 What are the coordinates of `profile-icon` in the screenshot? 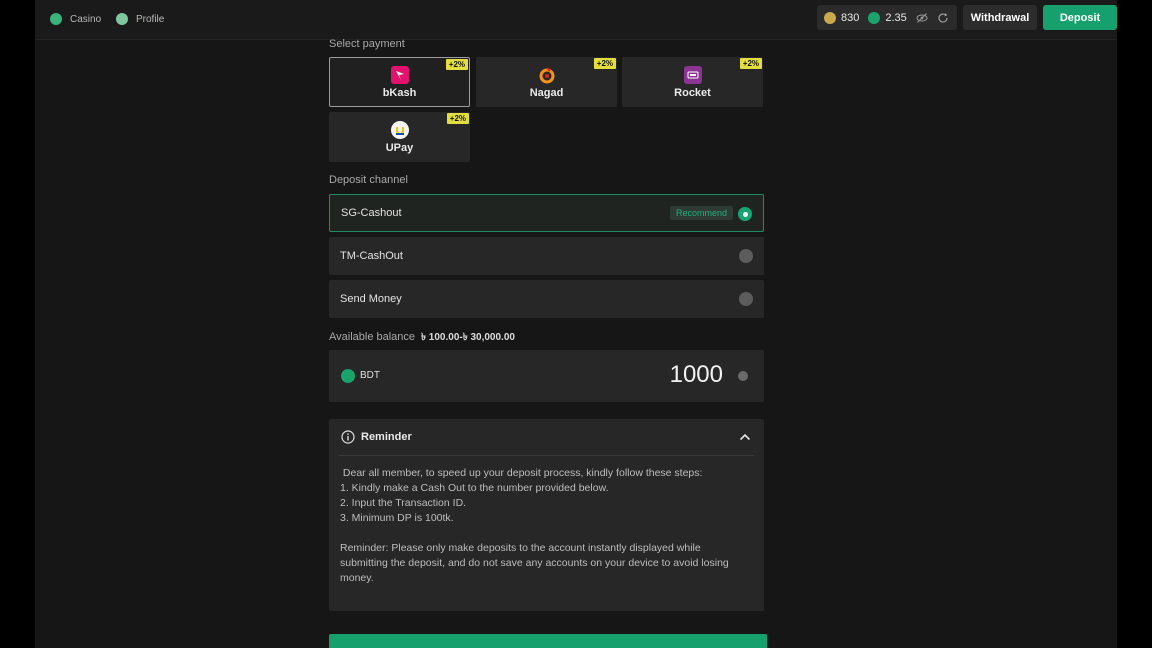 It's located at (122, 19).